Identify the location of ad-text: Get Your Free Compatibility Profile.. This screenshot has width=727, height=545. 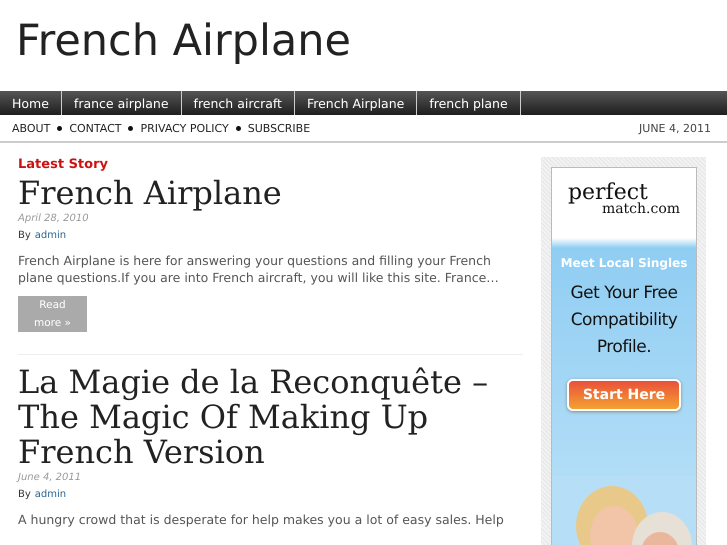
(624, 320).